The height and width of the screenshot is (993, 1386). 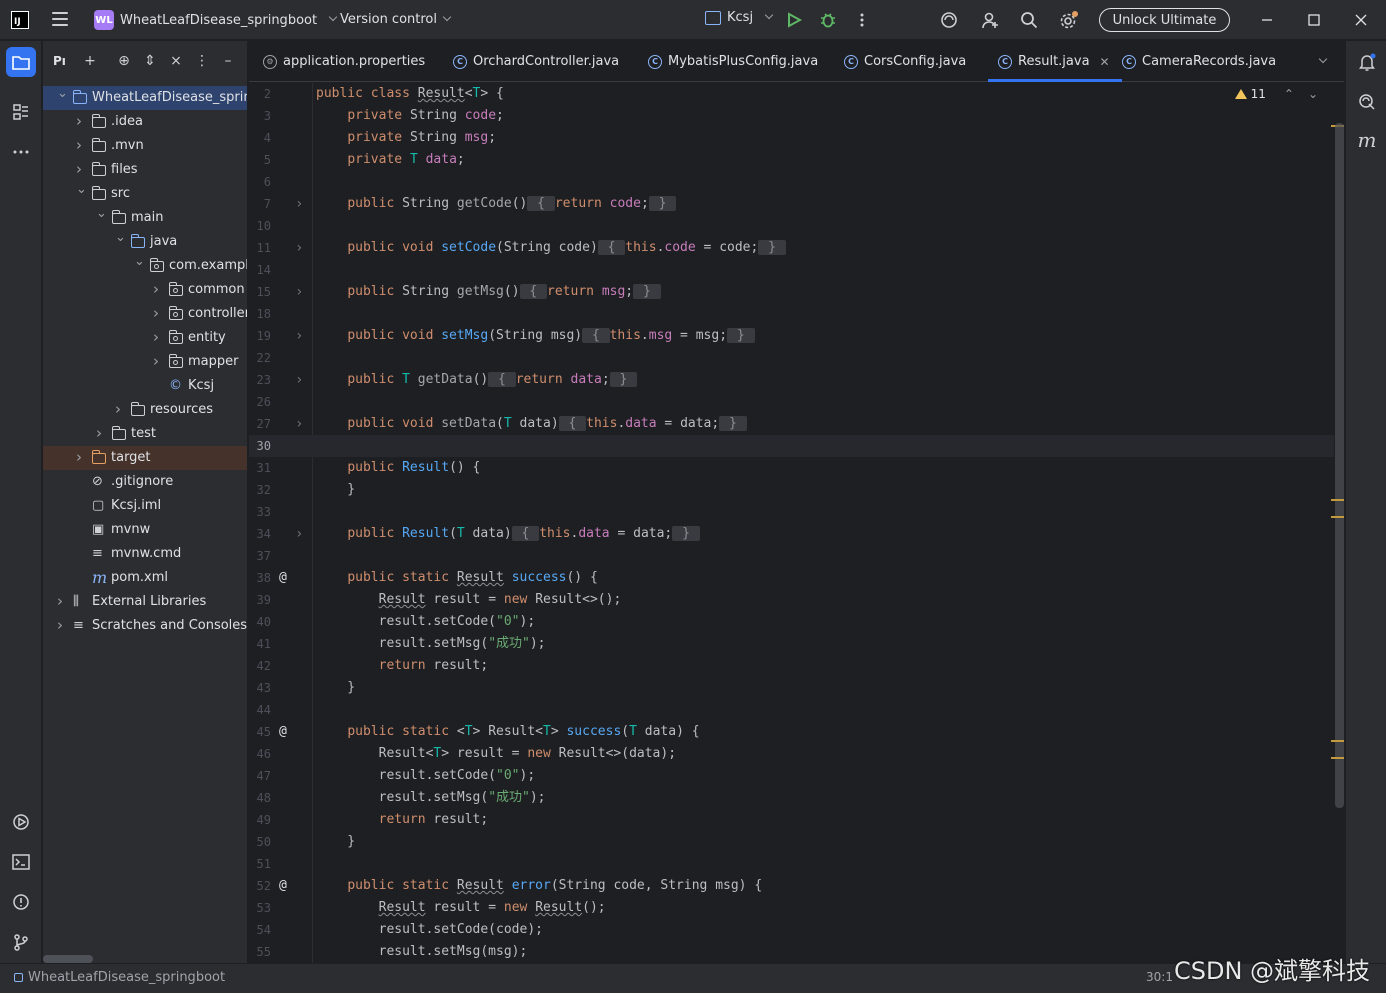 What do you see at coordinates (145, 98) in the screenshot?
I see `tree-item: ⌄WheatLeafDisease_springb` at bounding box center [145, 98].